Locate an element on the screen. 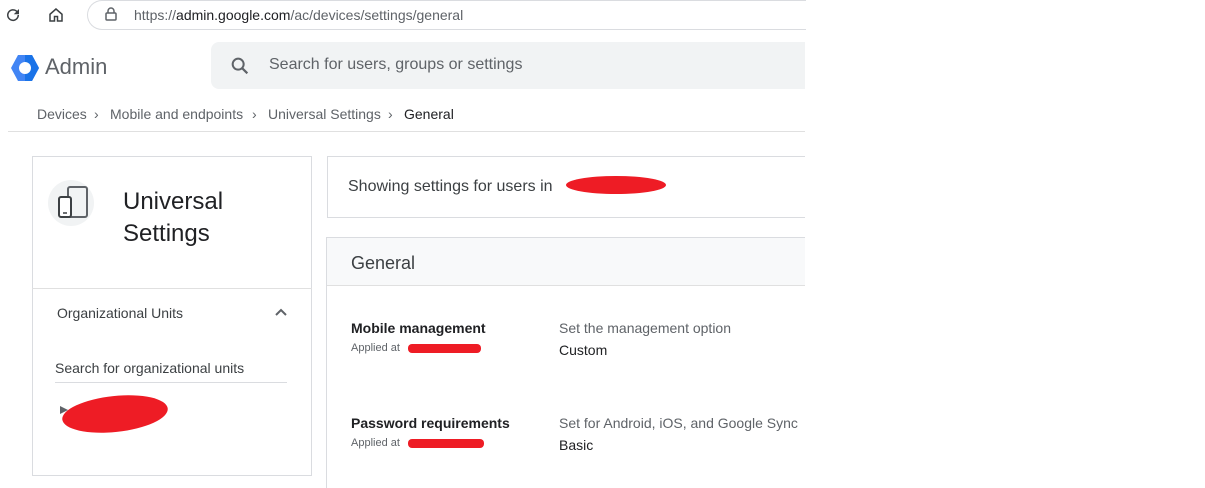 The height and width of the screenshot is (488, 1205). home-icon is located at coordinates (56, 15).